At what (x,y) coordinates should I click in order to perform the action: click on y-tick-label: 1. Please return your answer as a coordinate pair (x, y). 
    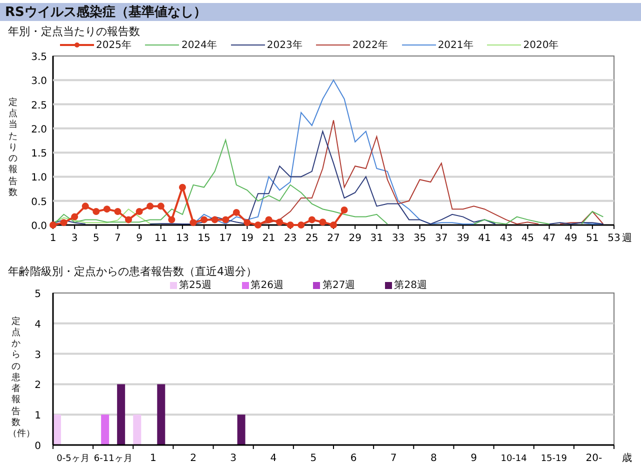
    Looking at the image, I should click on (37, 416).